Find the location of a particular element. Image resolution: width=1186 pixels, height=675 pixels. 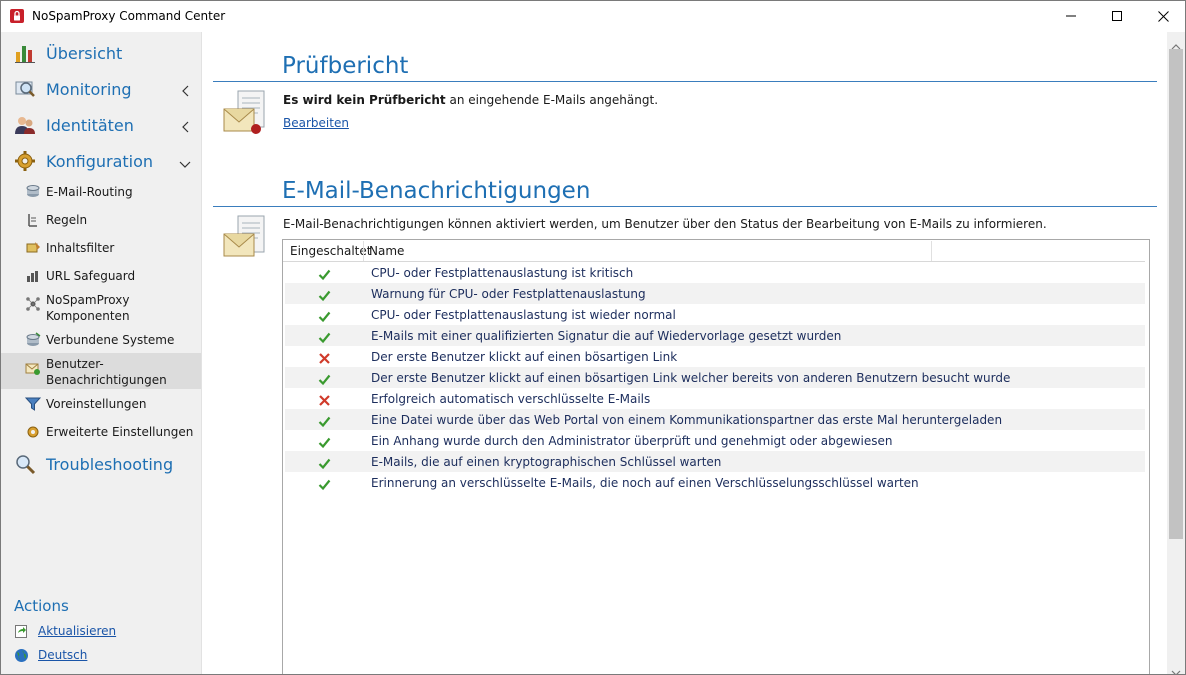

sidebar-item-connected-systems: Verbundene Systeme is located at coordinates (101, 339).